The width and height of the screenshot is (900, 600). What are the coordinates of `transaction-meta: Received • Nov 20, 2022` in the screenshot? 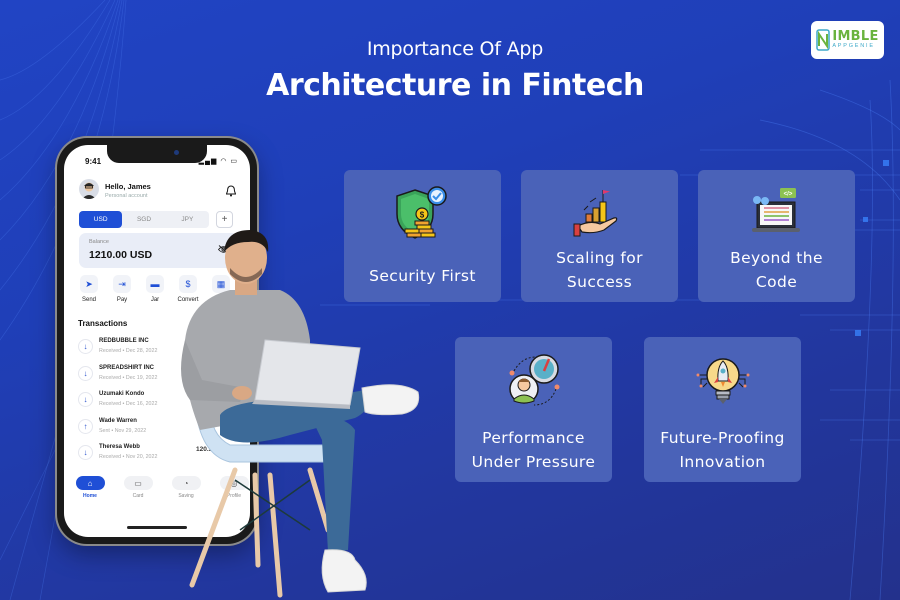 It's located at (128, 457).